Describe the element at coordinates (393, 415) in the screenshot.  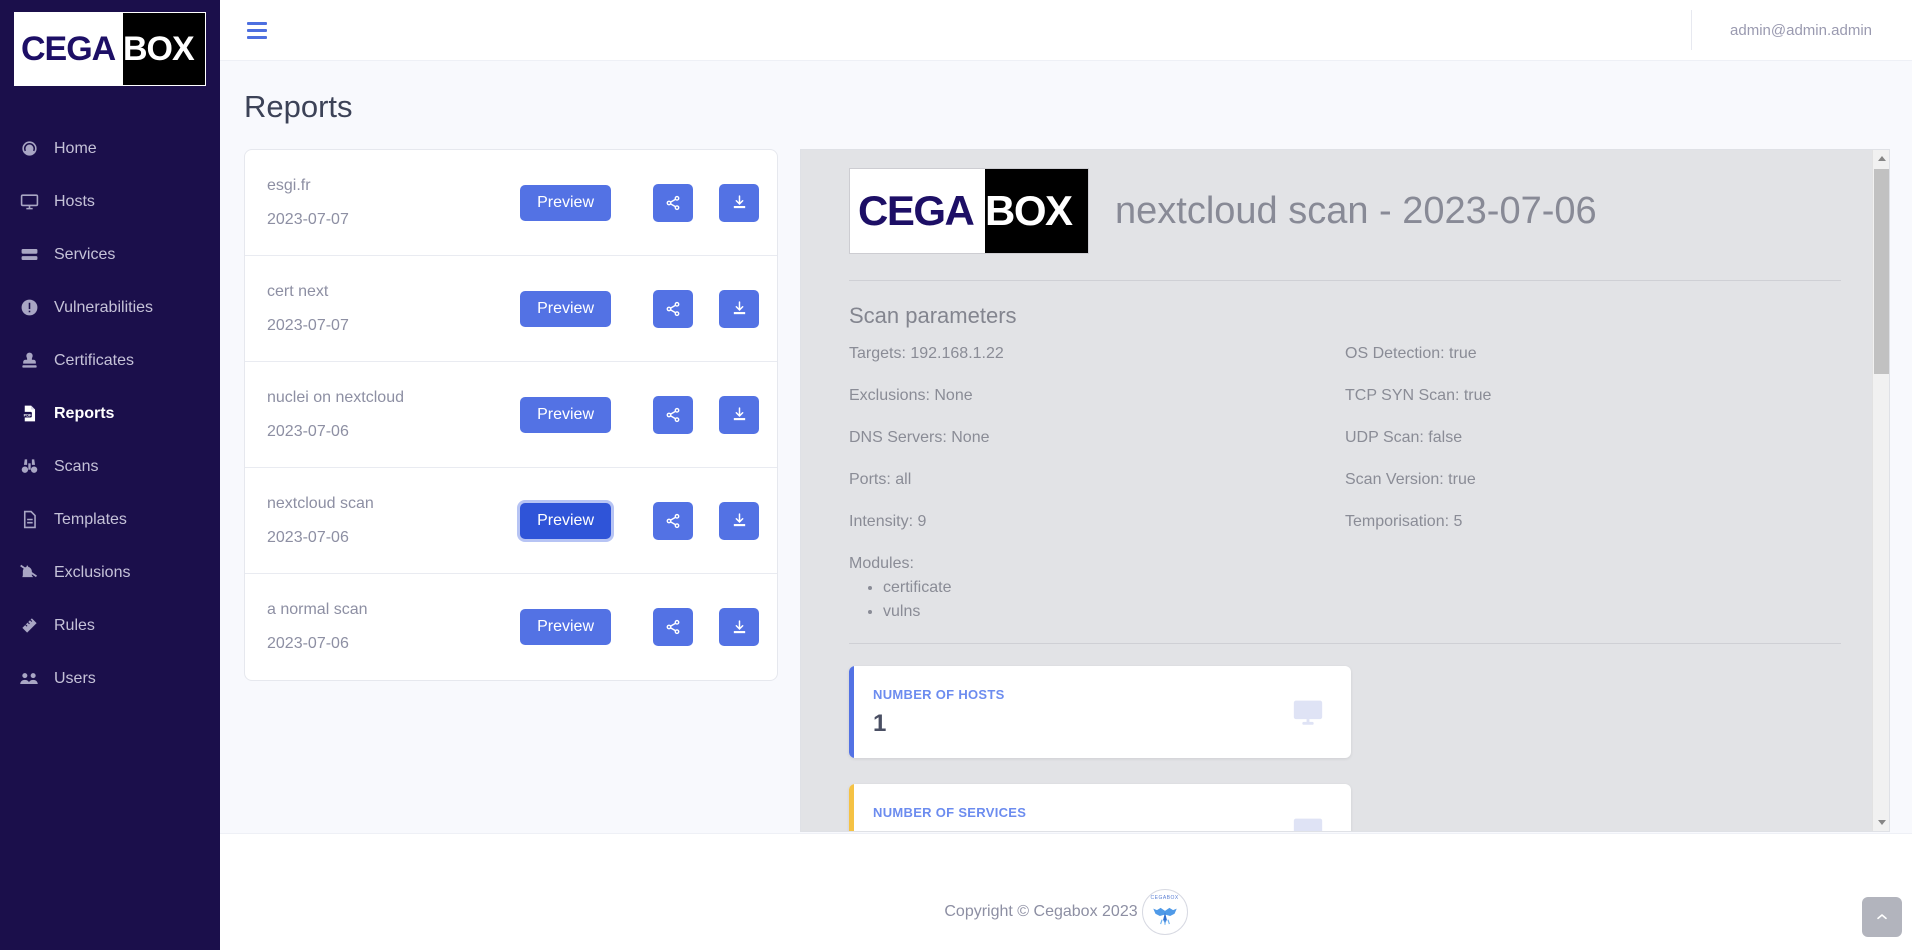
I see `report-meta: nuclei on nextcloud 2023-07-06` at that location.